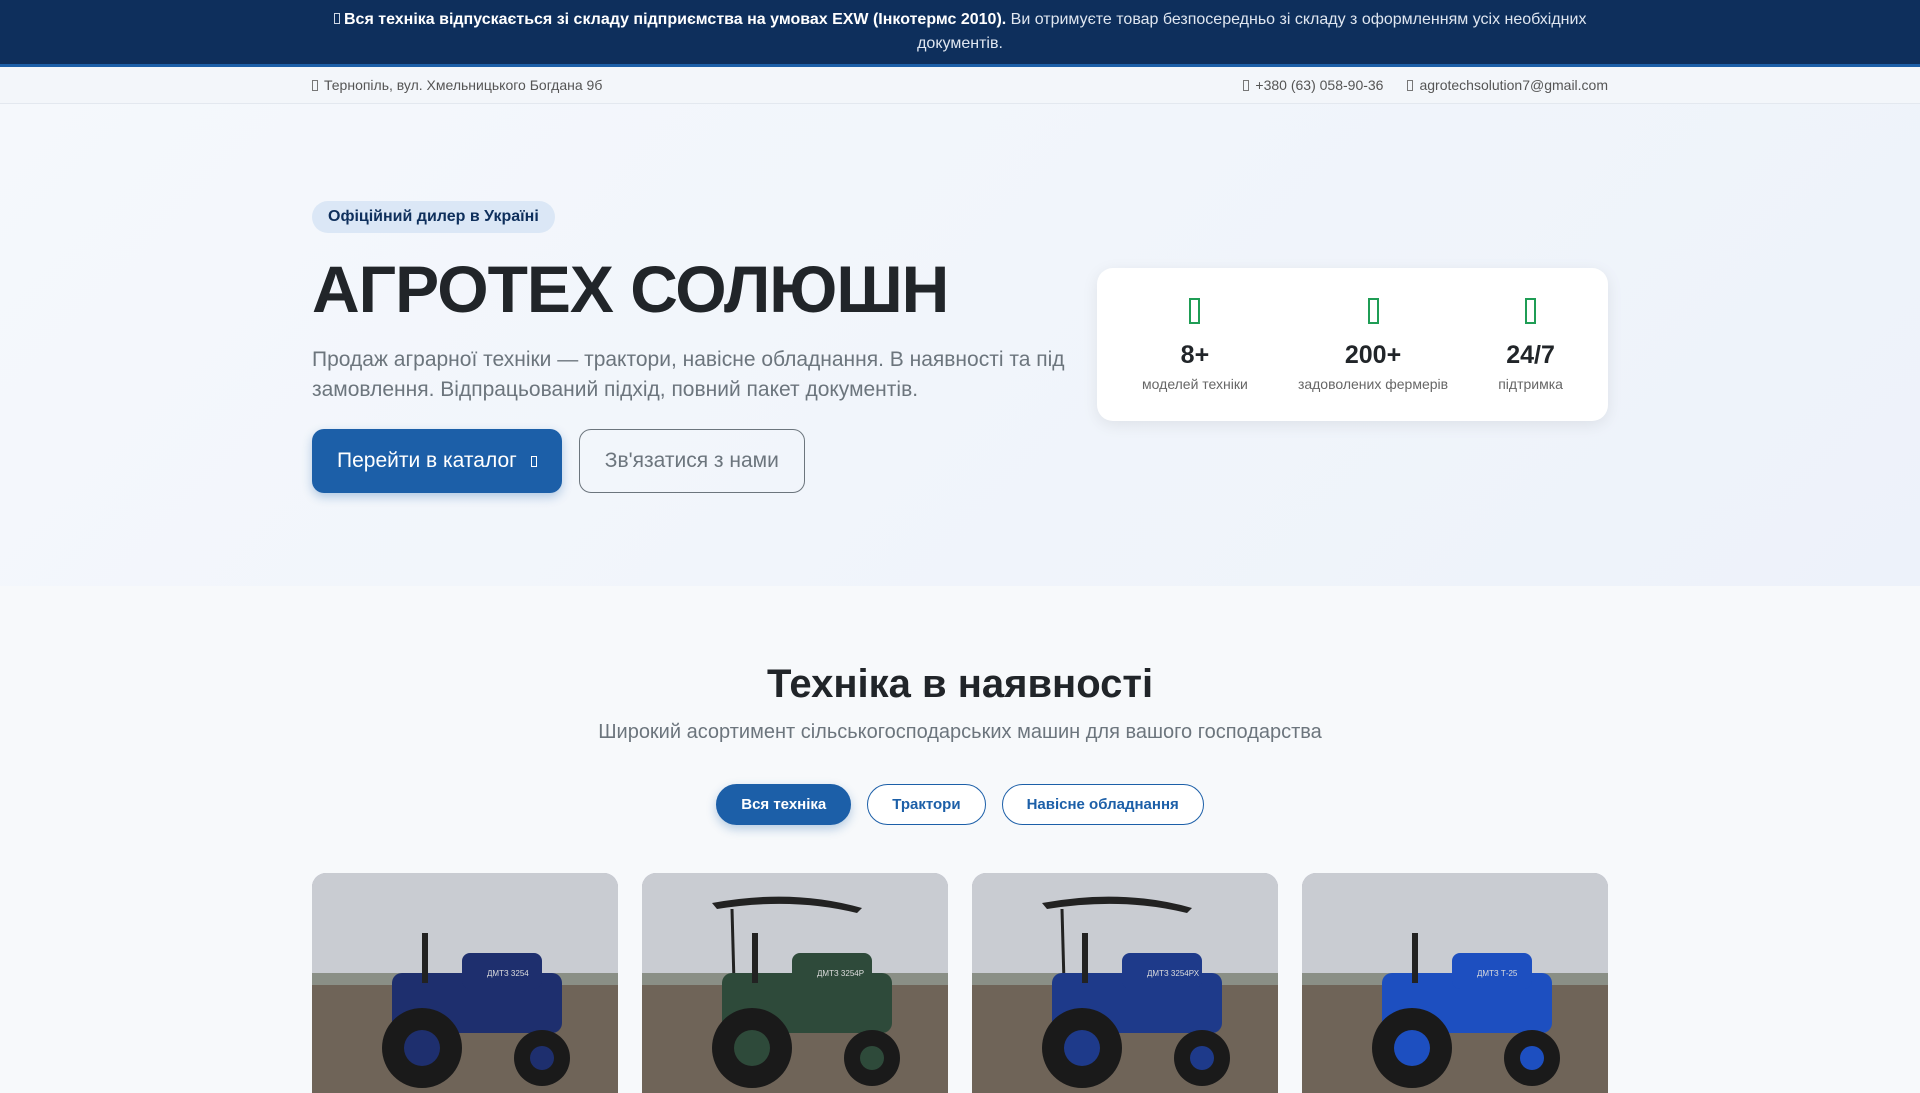 This screenshot has height=1093, width=1920. I want to click on stat-value: 8+, so click(1195, 354).